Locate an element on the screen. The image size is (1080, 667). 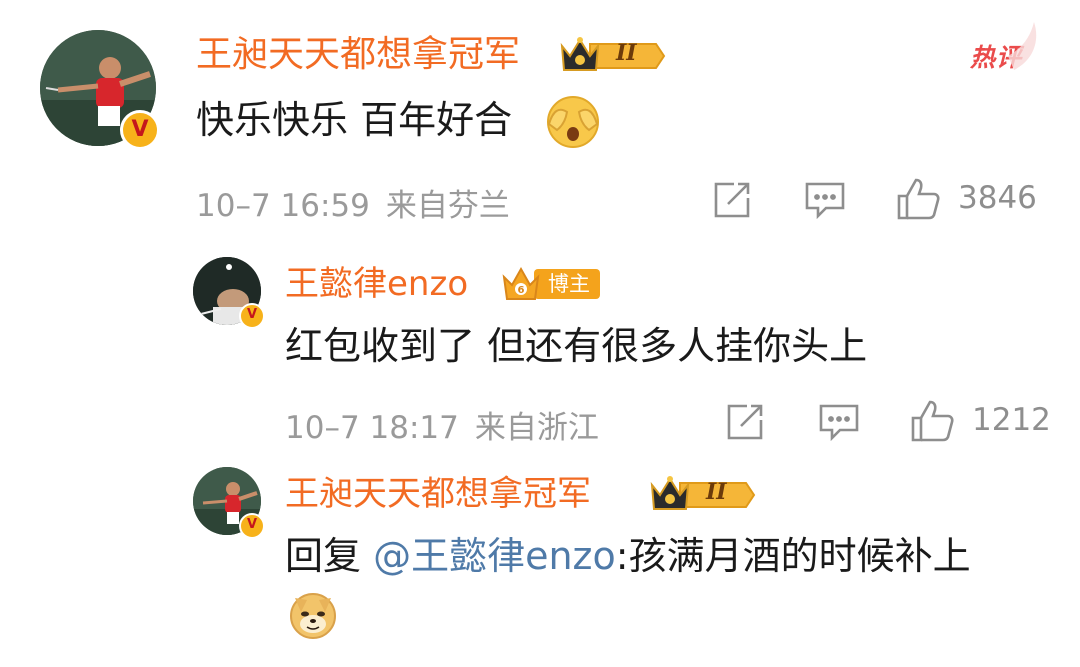
like-count: 3846 is located at coordinates (997, 198).